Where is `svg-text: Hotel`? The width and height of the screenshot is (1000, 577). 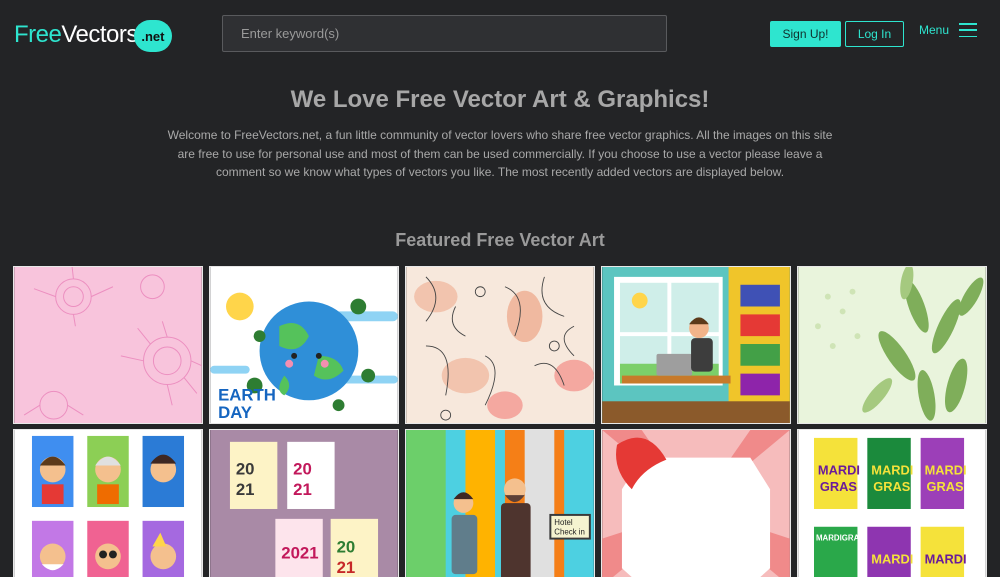 svg-text: Hotel is located at coordinates (563, 522).